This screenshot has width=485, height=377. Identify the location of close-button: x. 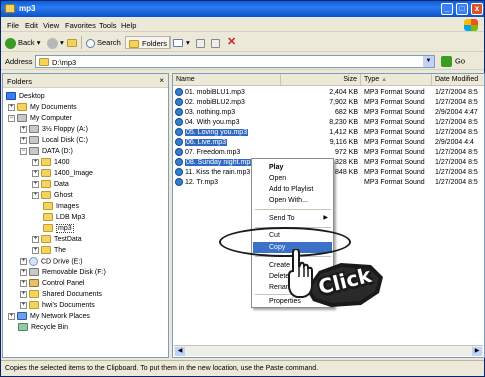
(477, 9).